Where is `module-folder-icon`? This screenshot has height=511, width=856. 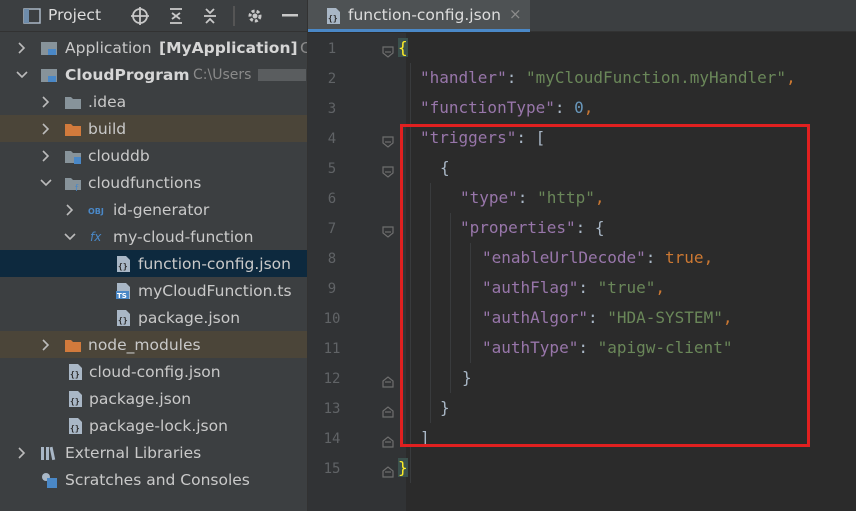
module-folder-icon is located at coordinates (49, 48).